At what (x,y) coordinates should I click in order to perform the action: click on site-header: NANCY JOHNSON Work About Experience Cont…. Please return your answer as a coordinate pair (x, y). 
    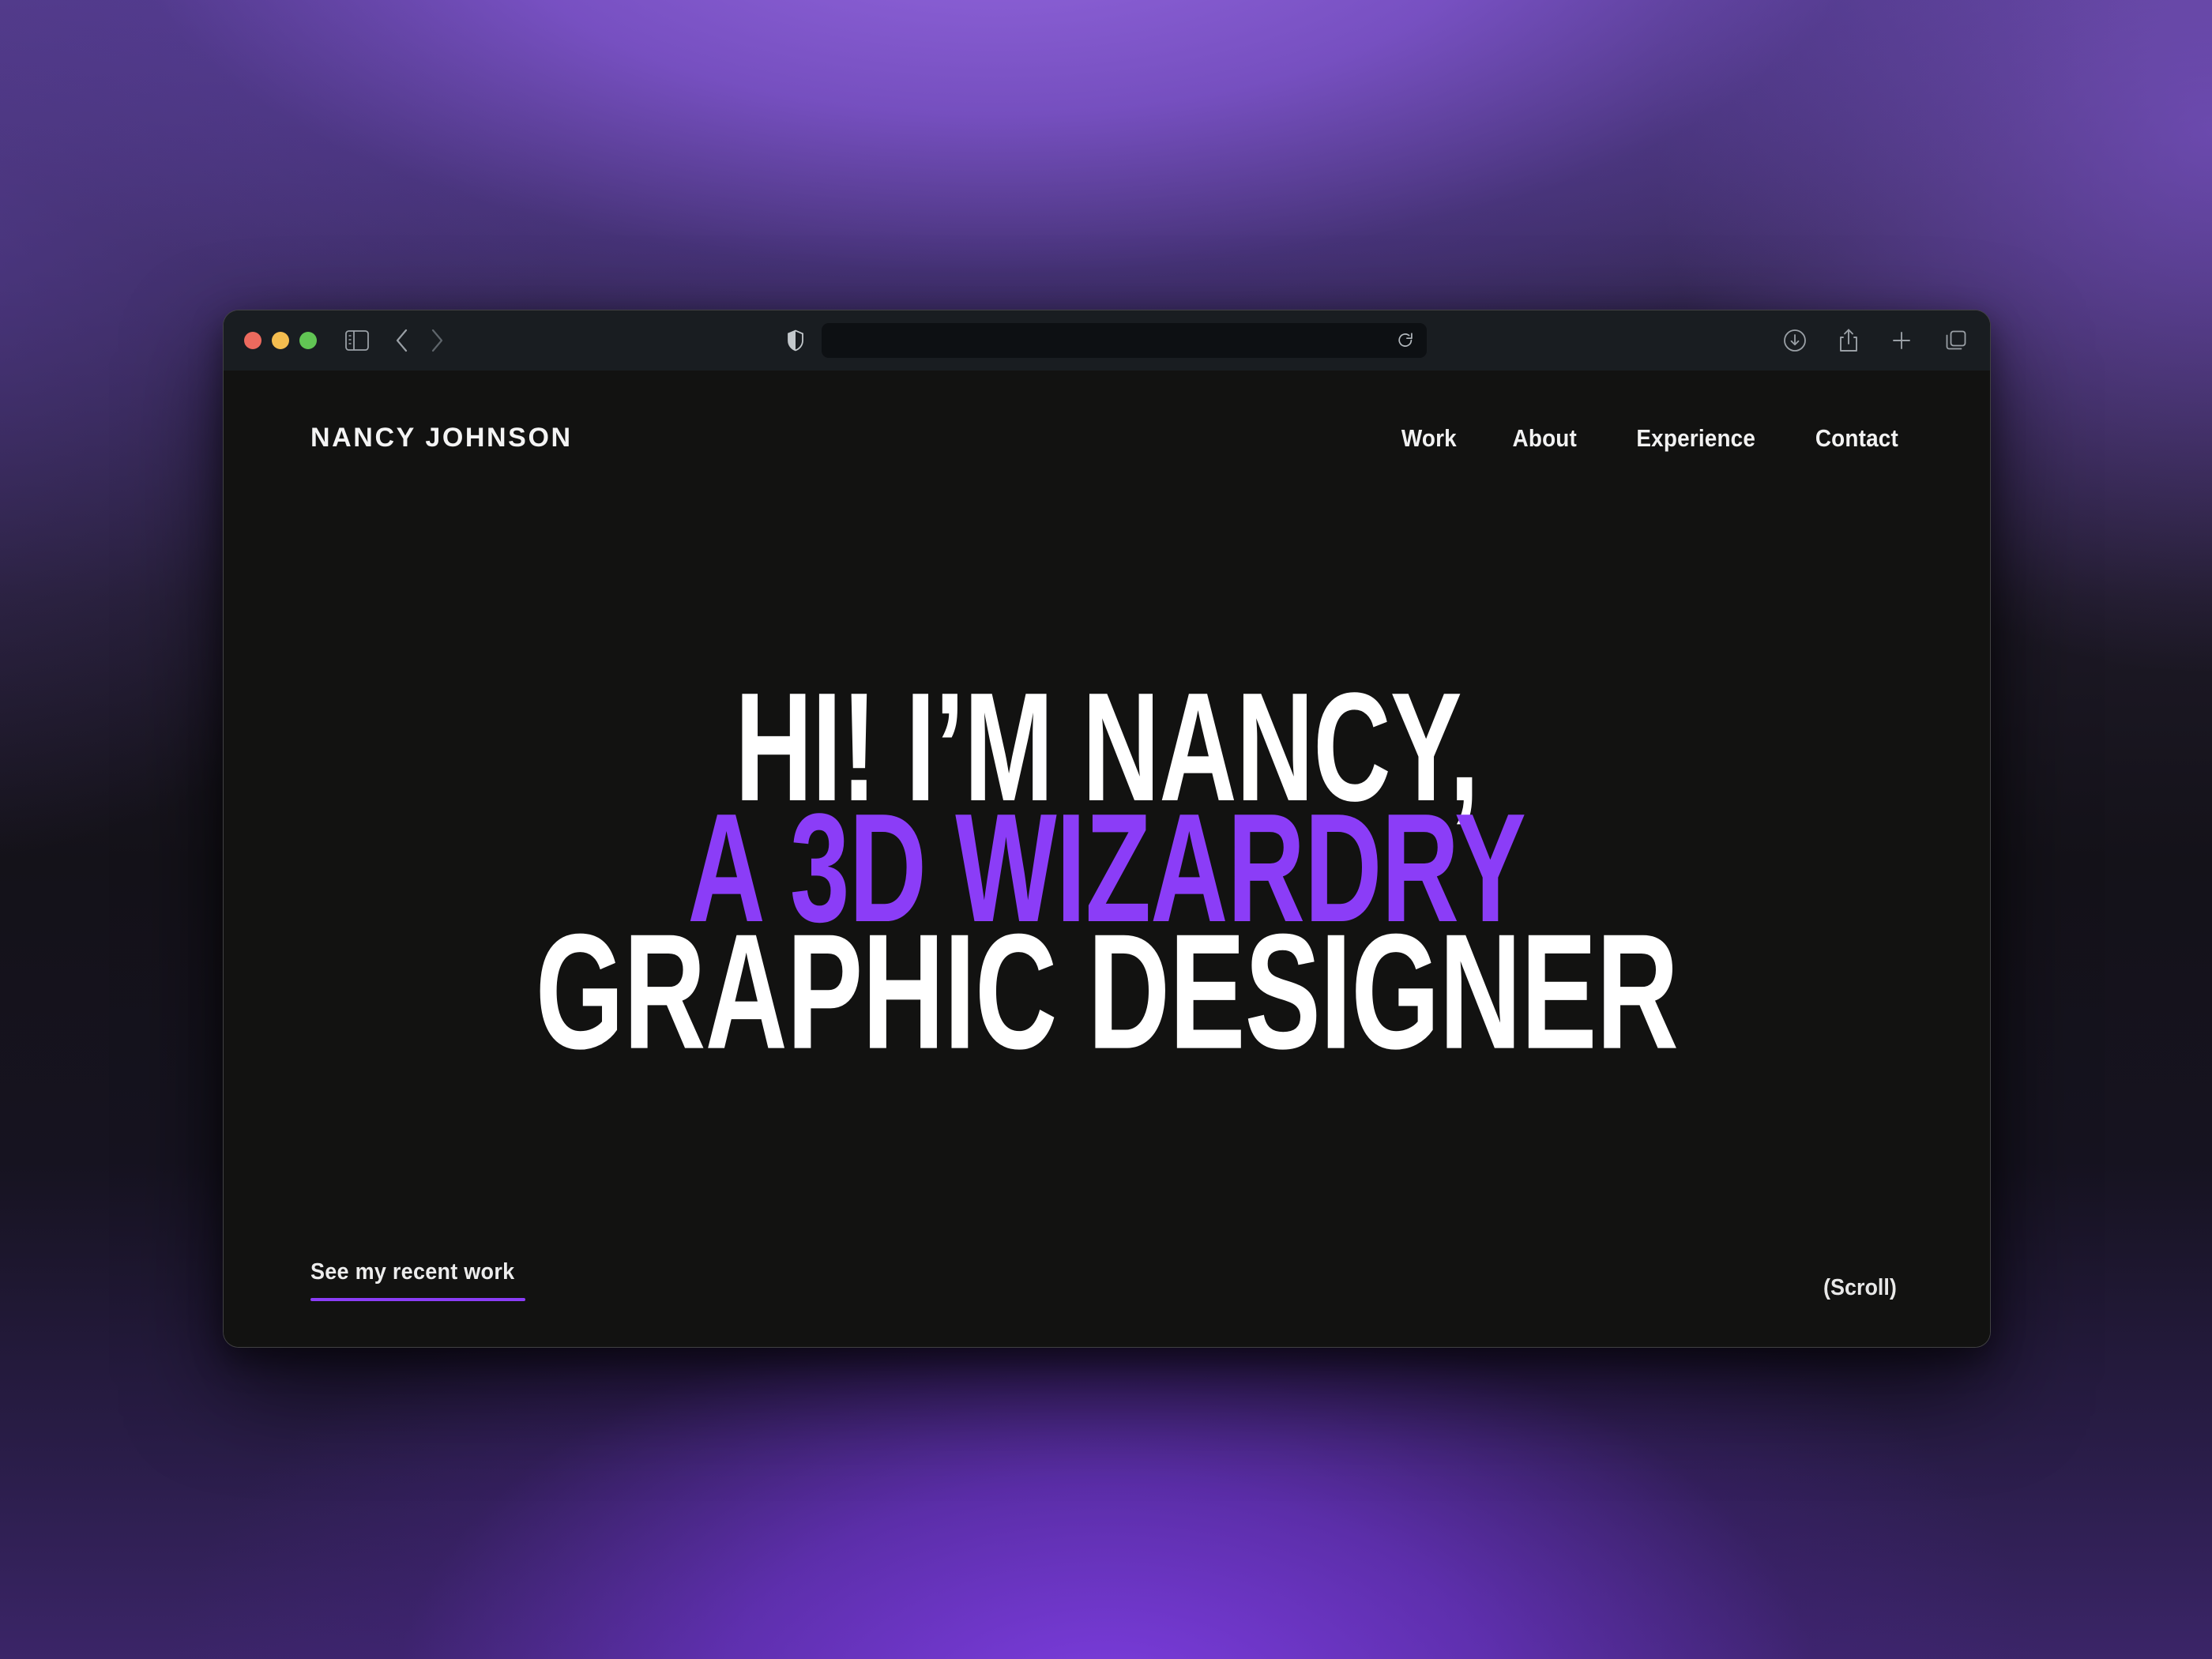
    Looking at the image, I should click on (1107, 412).